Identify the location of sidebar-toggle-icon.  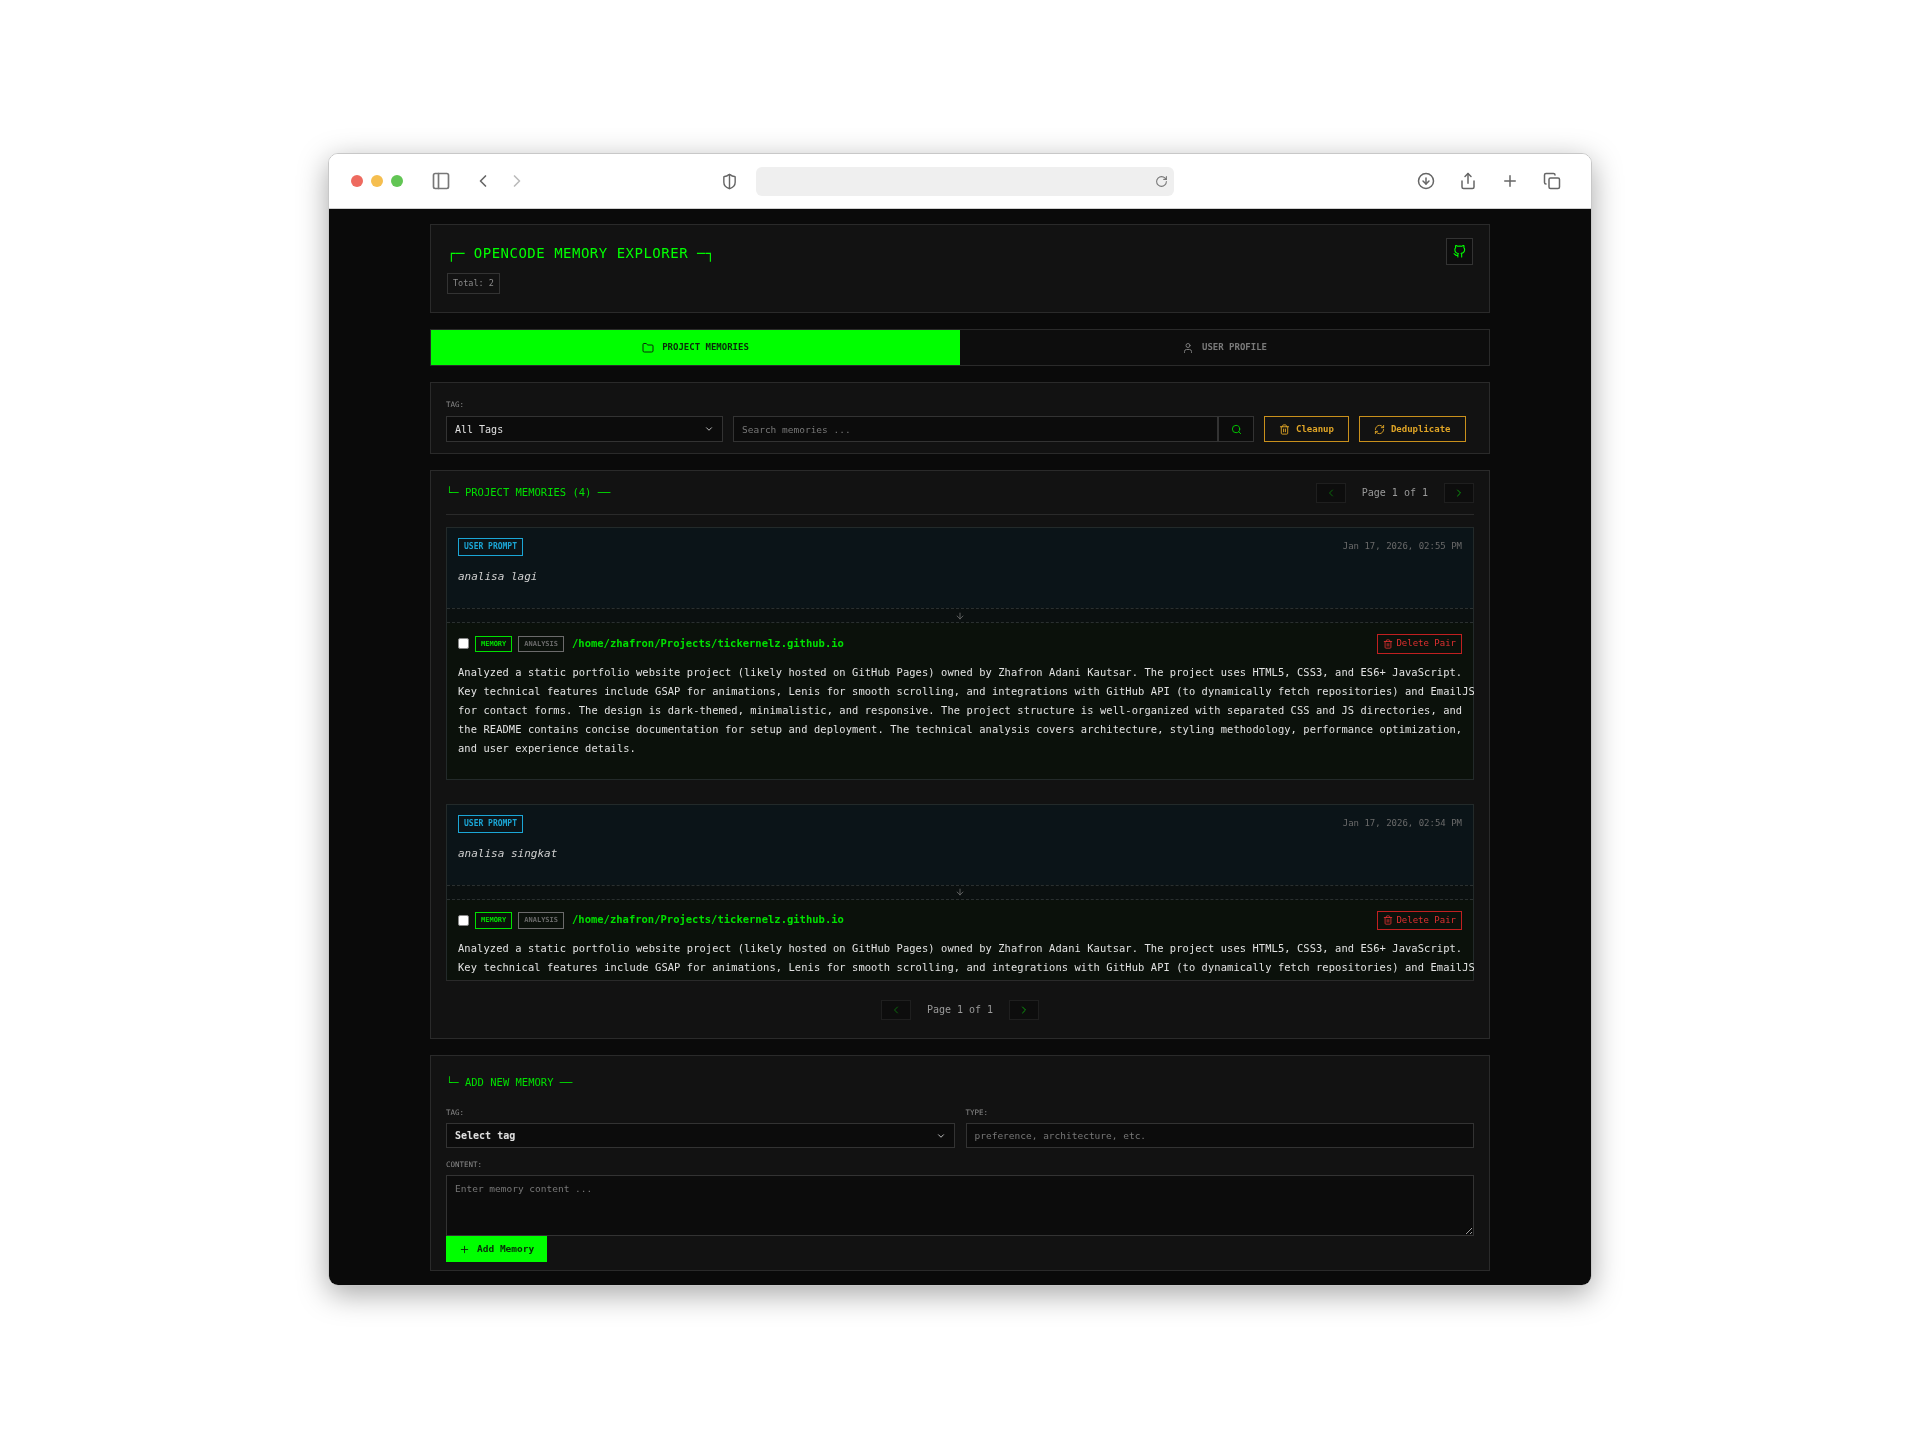
(441, 181).